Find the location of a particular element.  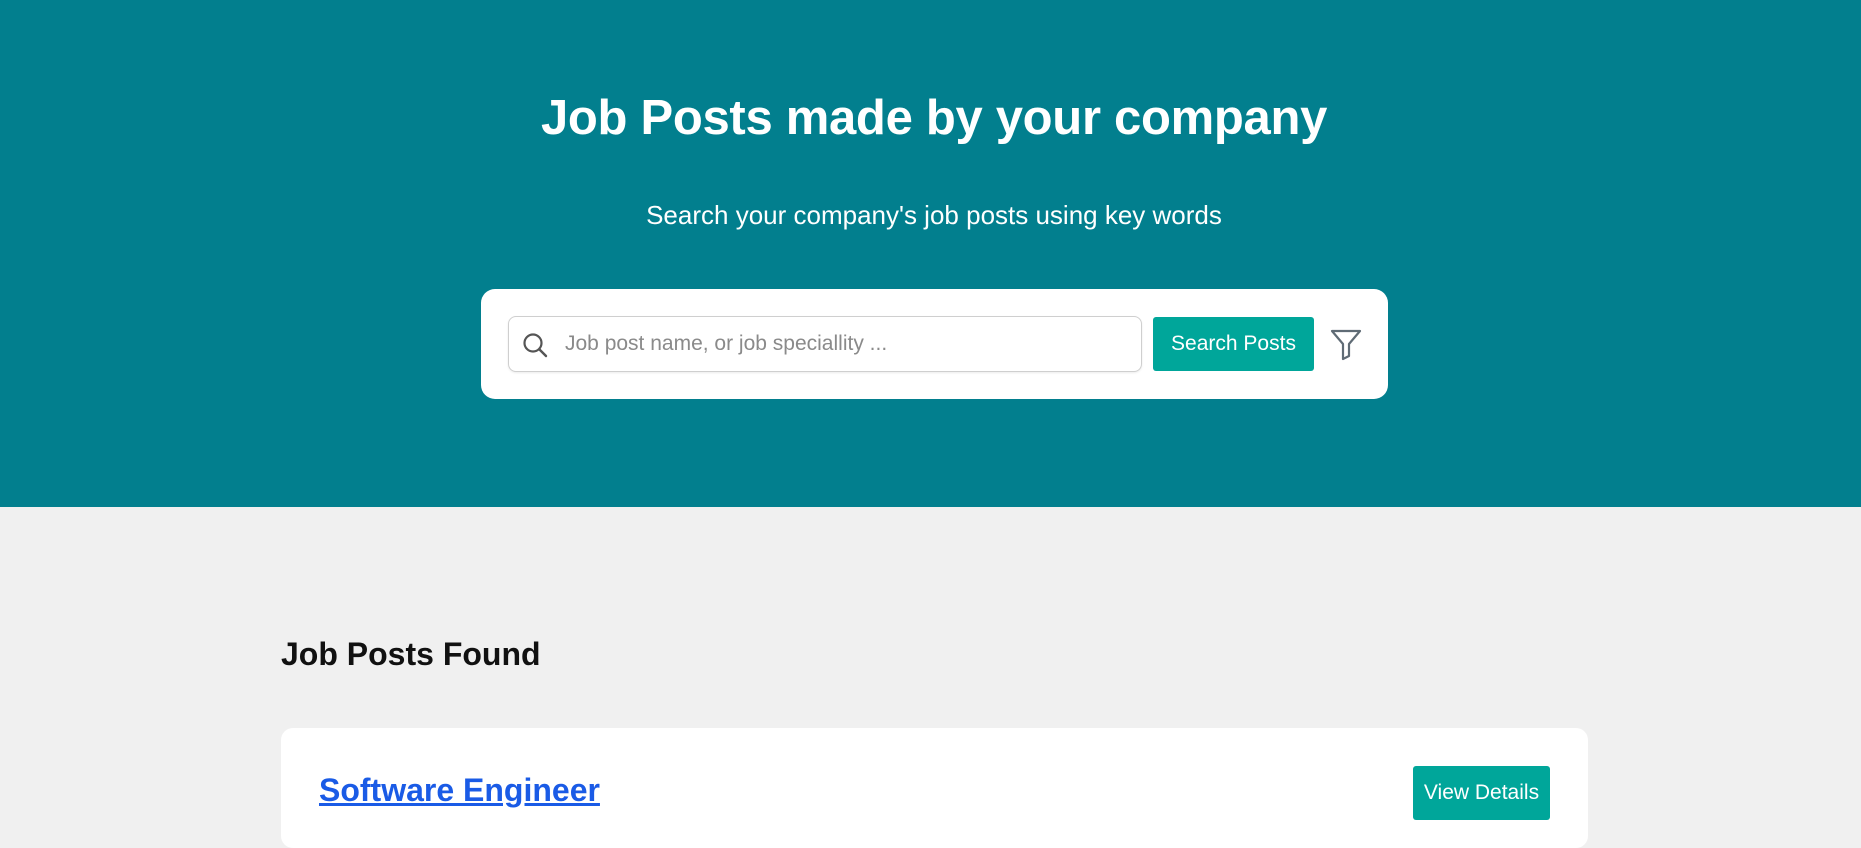

search-field is located at coordinates (825, 344).